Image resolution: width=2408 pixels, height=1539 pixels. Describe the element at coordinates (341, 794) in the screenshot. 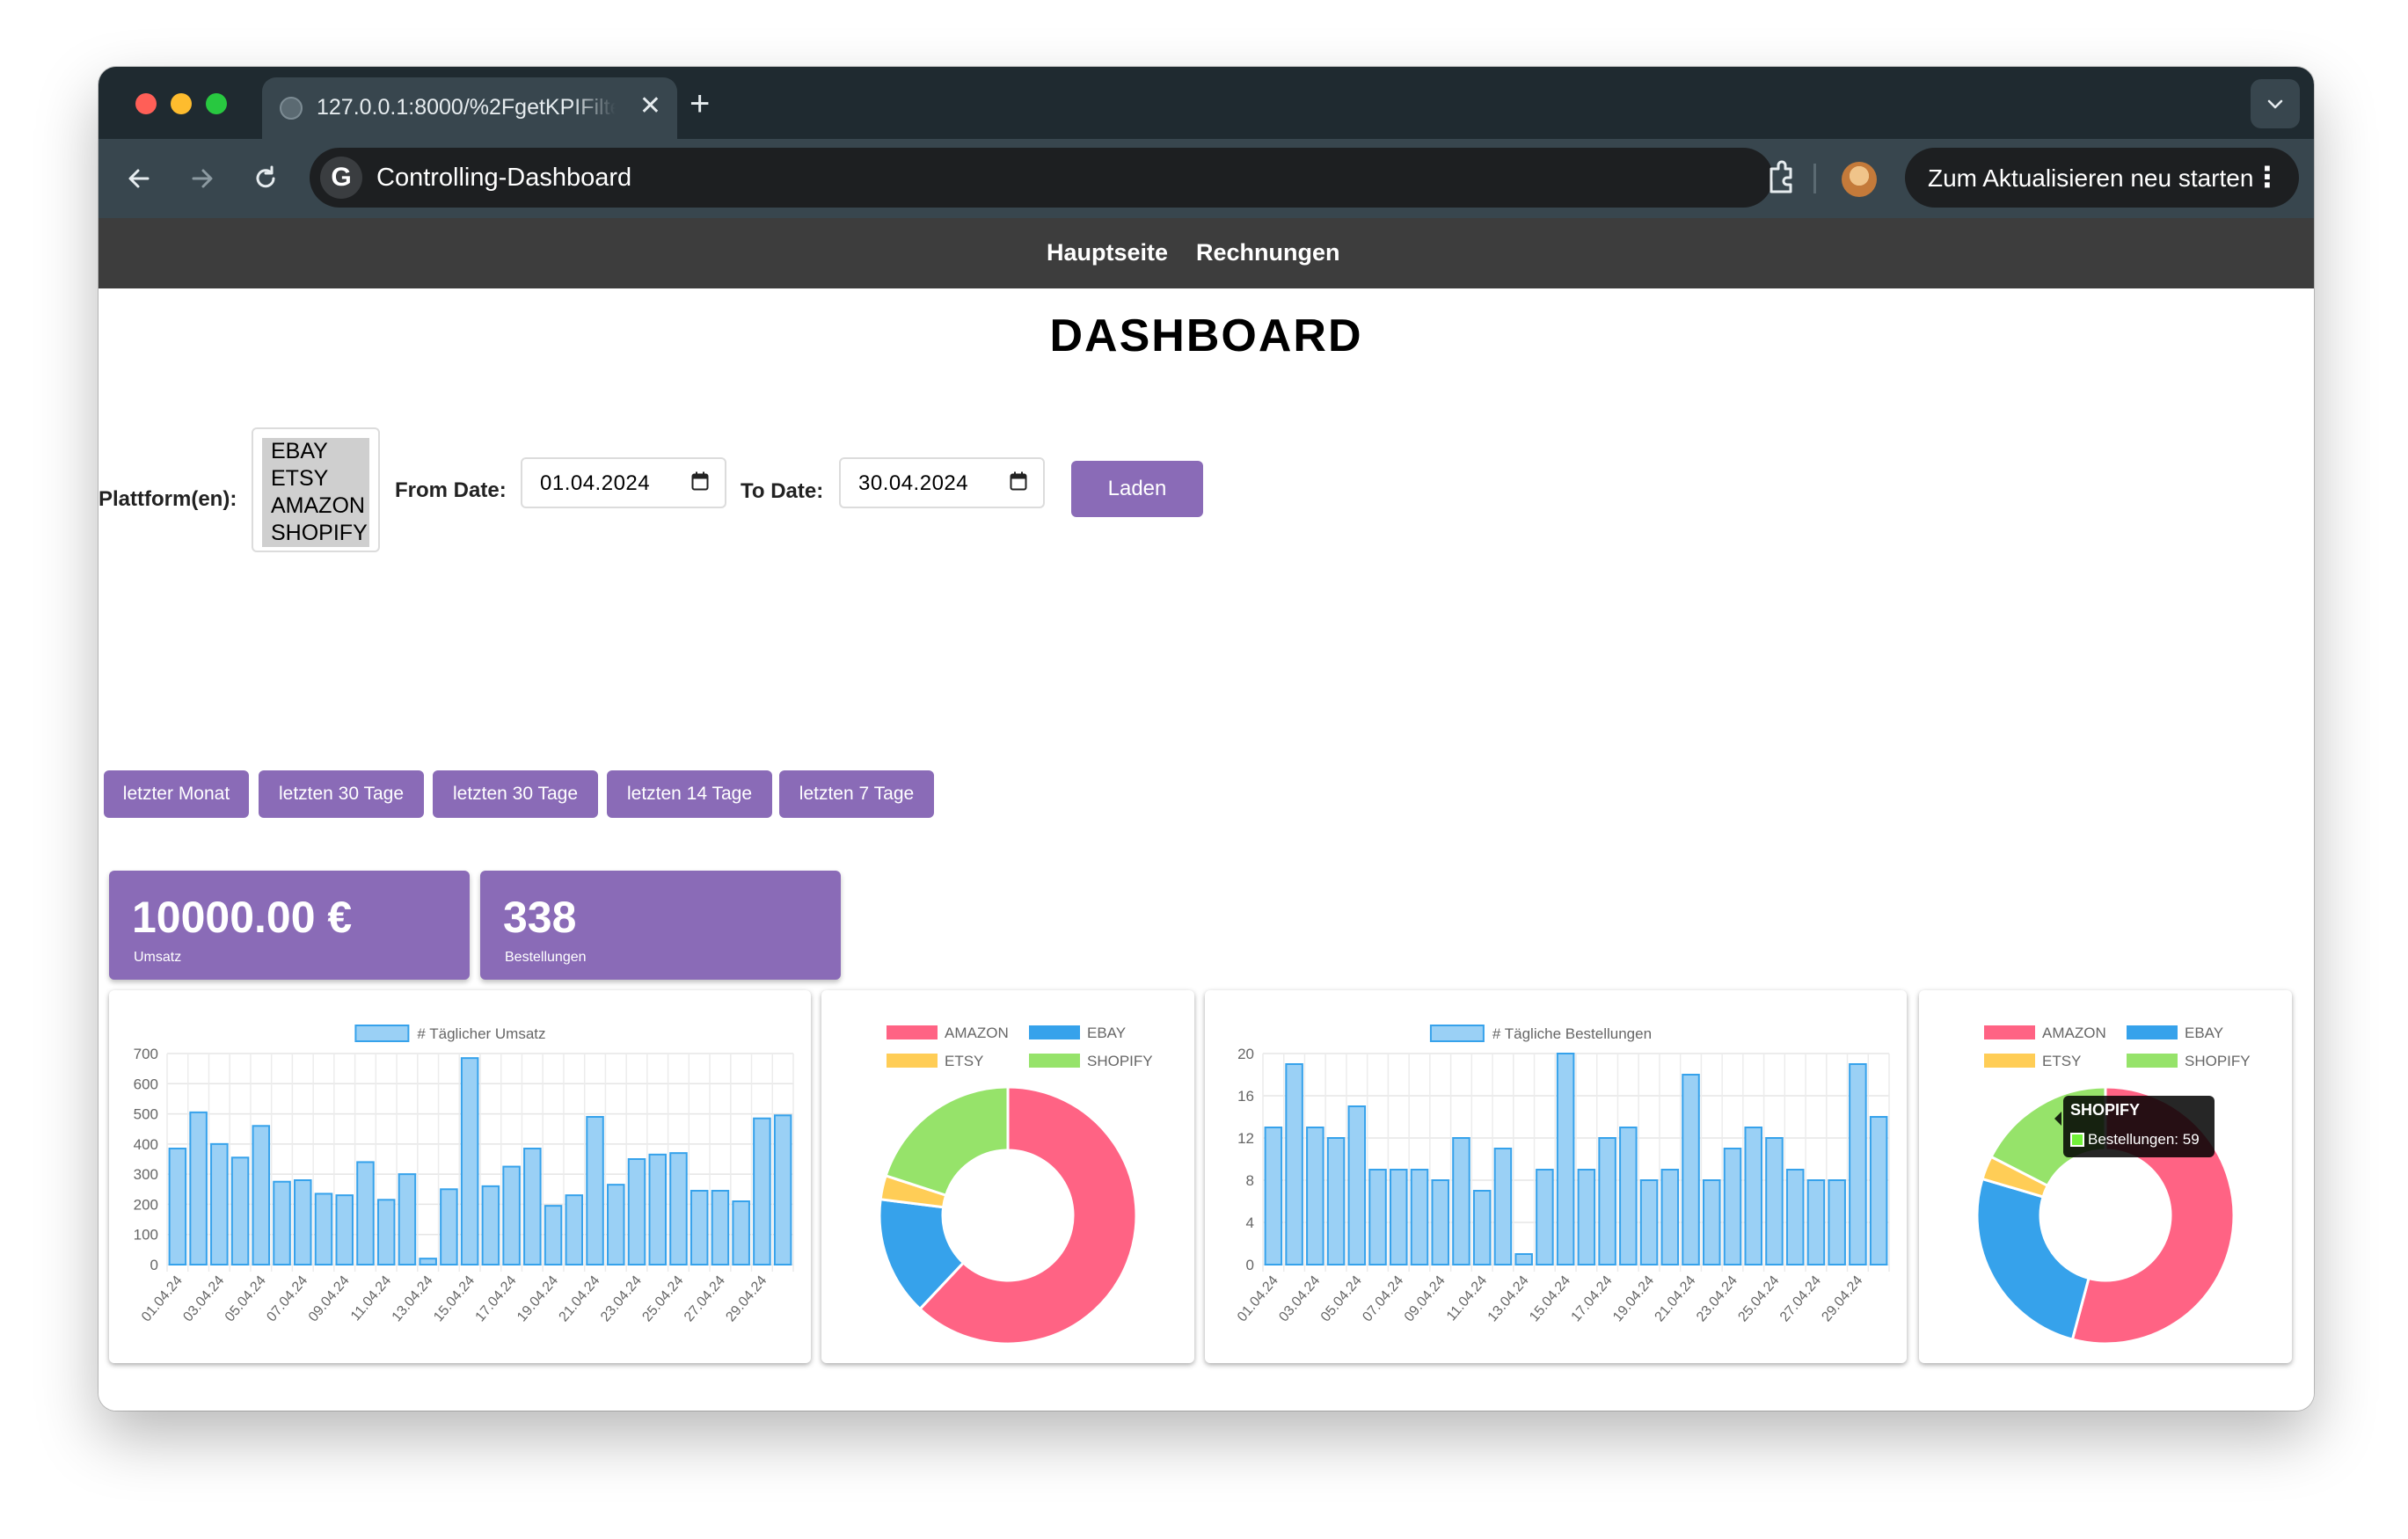

I see `last-30-days-button: letzten 30 Tage` at that location.